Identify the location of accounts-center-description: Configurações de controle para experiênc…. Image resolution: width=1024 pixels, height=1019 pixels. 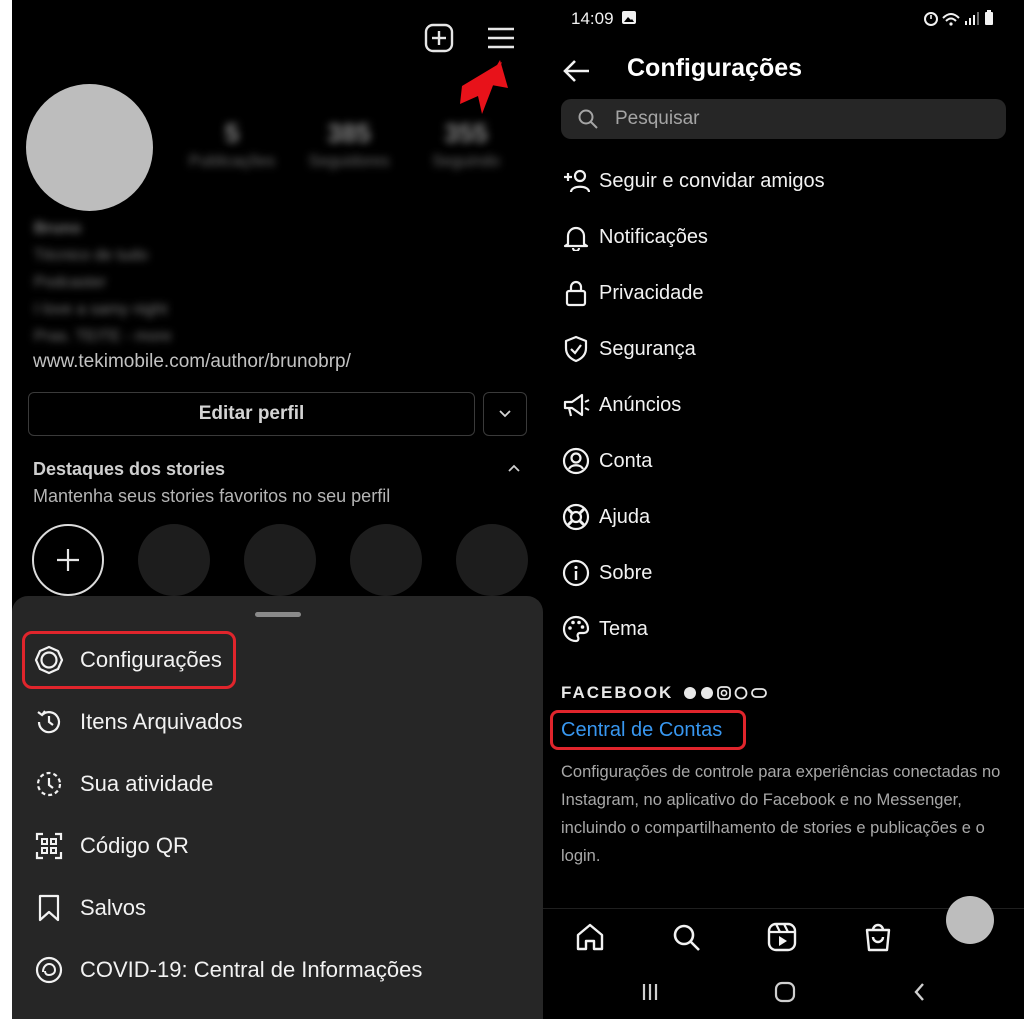
(781, 814).